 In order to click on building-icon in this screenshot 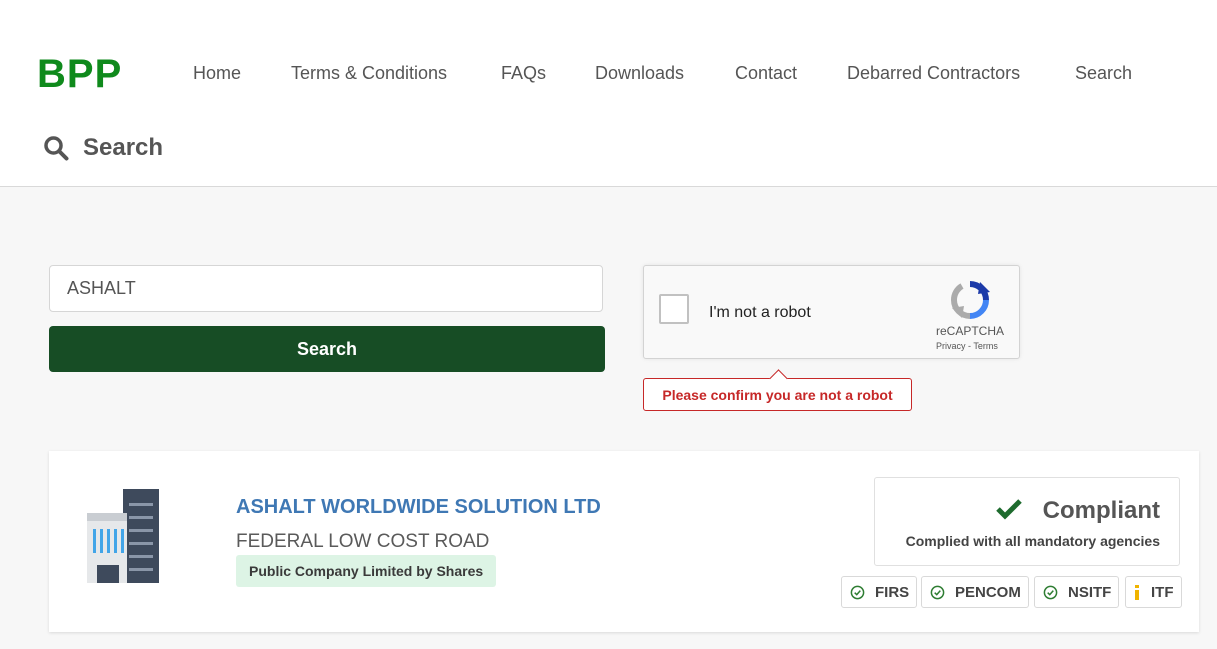, I will do `click(123, 536)`.